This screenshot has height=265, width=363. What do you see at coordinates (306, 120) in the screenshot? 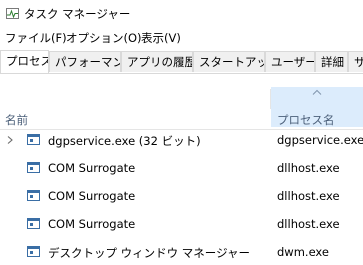
I see `column-header-process-name: プロセス名` at bounding box center [306, 120].